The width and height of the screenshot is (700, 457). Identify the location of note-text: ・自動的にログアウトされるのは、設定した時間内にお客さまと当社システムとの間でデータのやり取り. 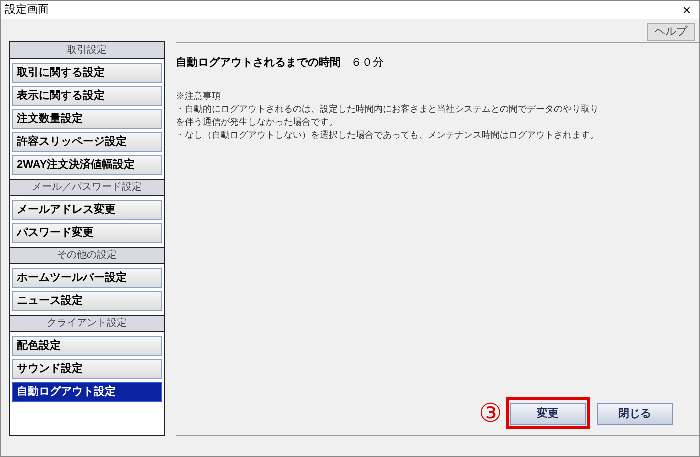
(388, 109).